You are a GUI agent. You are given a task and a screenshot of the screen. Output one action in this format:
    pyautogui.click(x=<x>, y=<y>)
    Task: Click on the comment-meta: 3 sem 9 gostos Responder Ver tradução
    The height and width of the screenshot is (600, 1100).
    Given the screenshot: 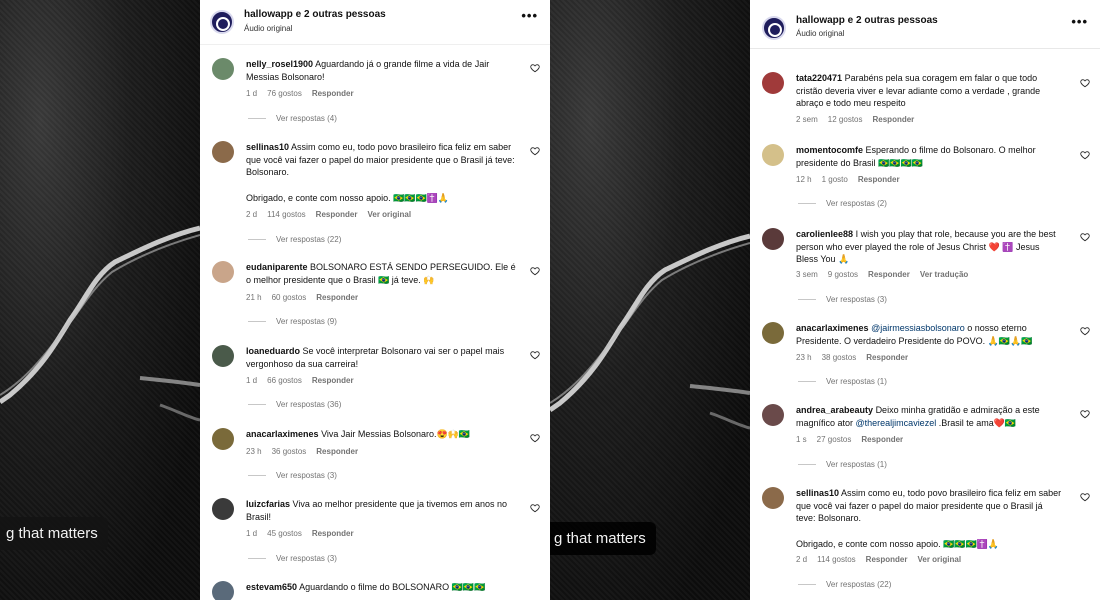 What is the action you would take?
    pyautogui.click(x=882, y=274)
    